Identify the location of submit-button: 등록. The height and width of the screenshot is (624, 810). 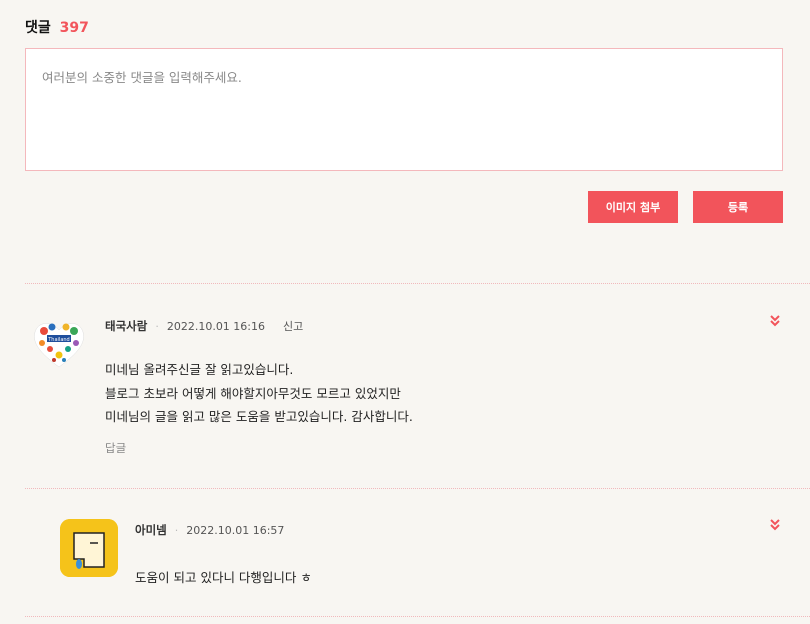
(738, 207).